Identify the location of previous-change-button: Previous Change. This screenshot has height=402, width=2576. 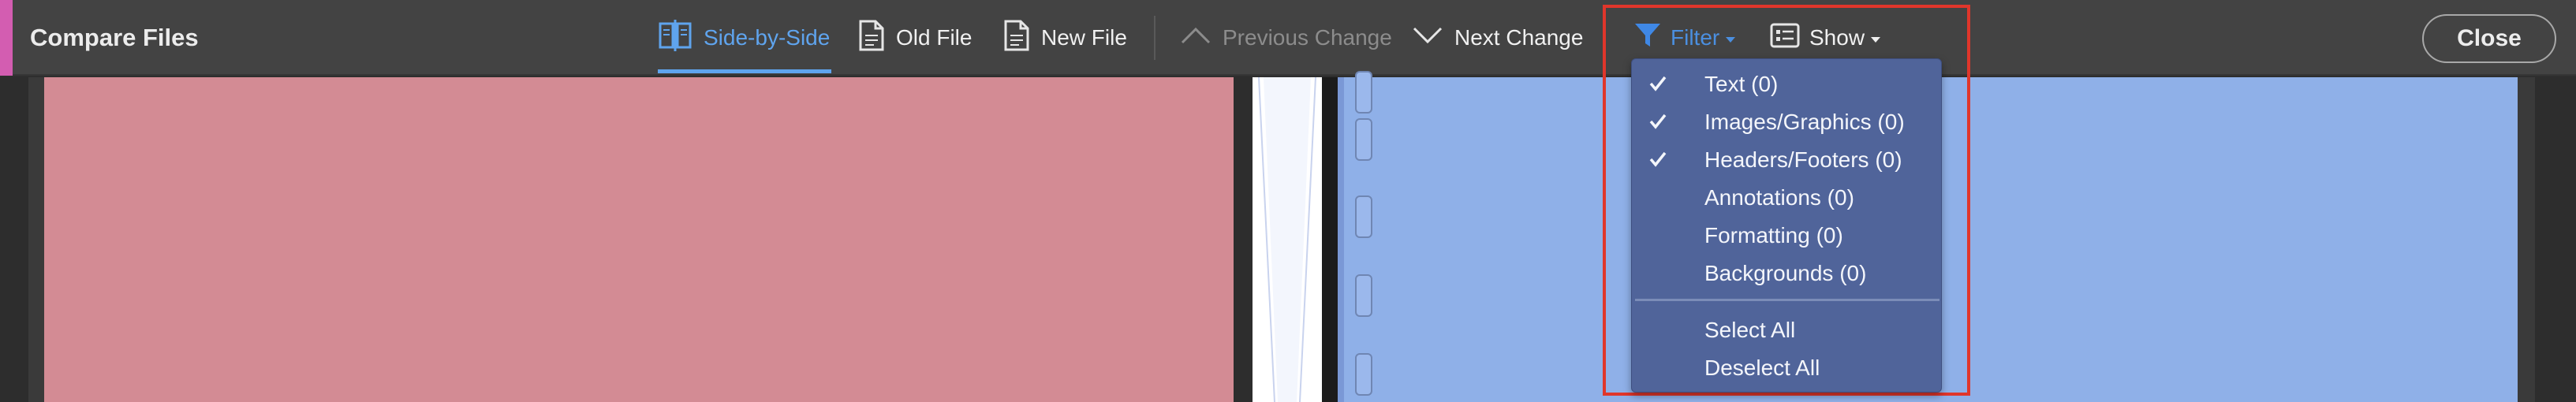
(1286, 38).